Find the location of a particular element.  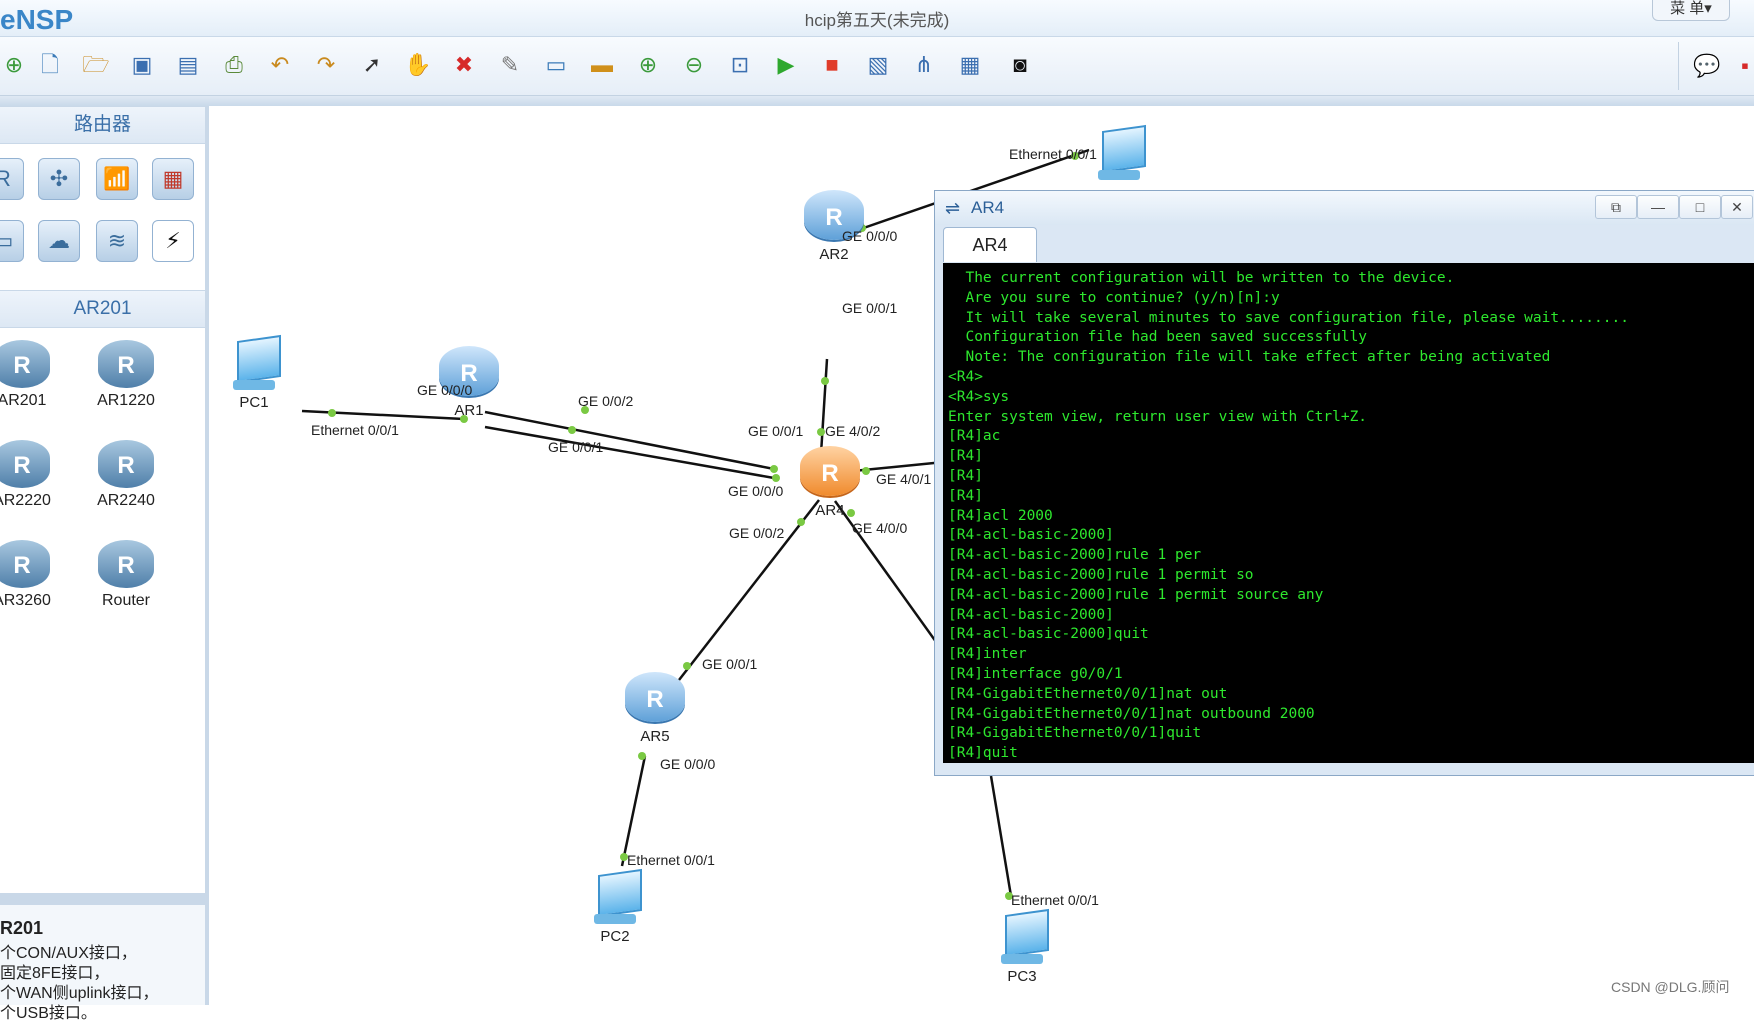

menu-button: 菜 单▾ is located at coordinates (1691, 10).